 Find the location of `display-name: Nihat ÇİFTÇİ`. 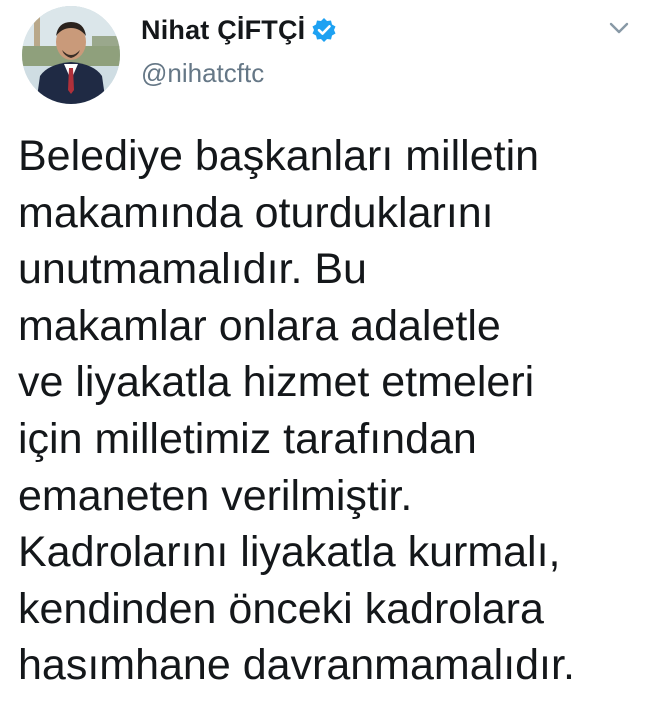

display-name: Nihat ÇİFTÇİ is located at coordinates (223, 30).